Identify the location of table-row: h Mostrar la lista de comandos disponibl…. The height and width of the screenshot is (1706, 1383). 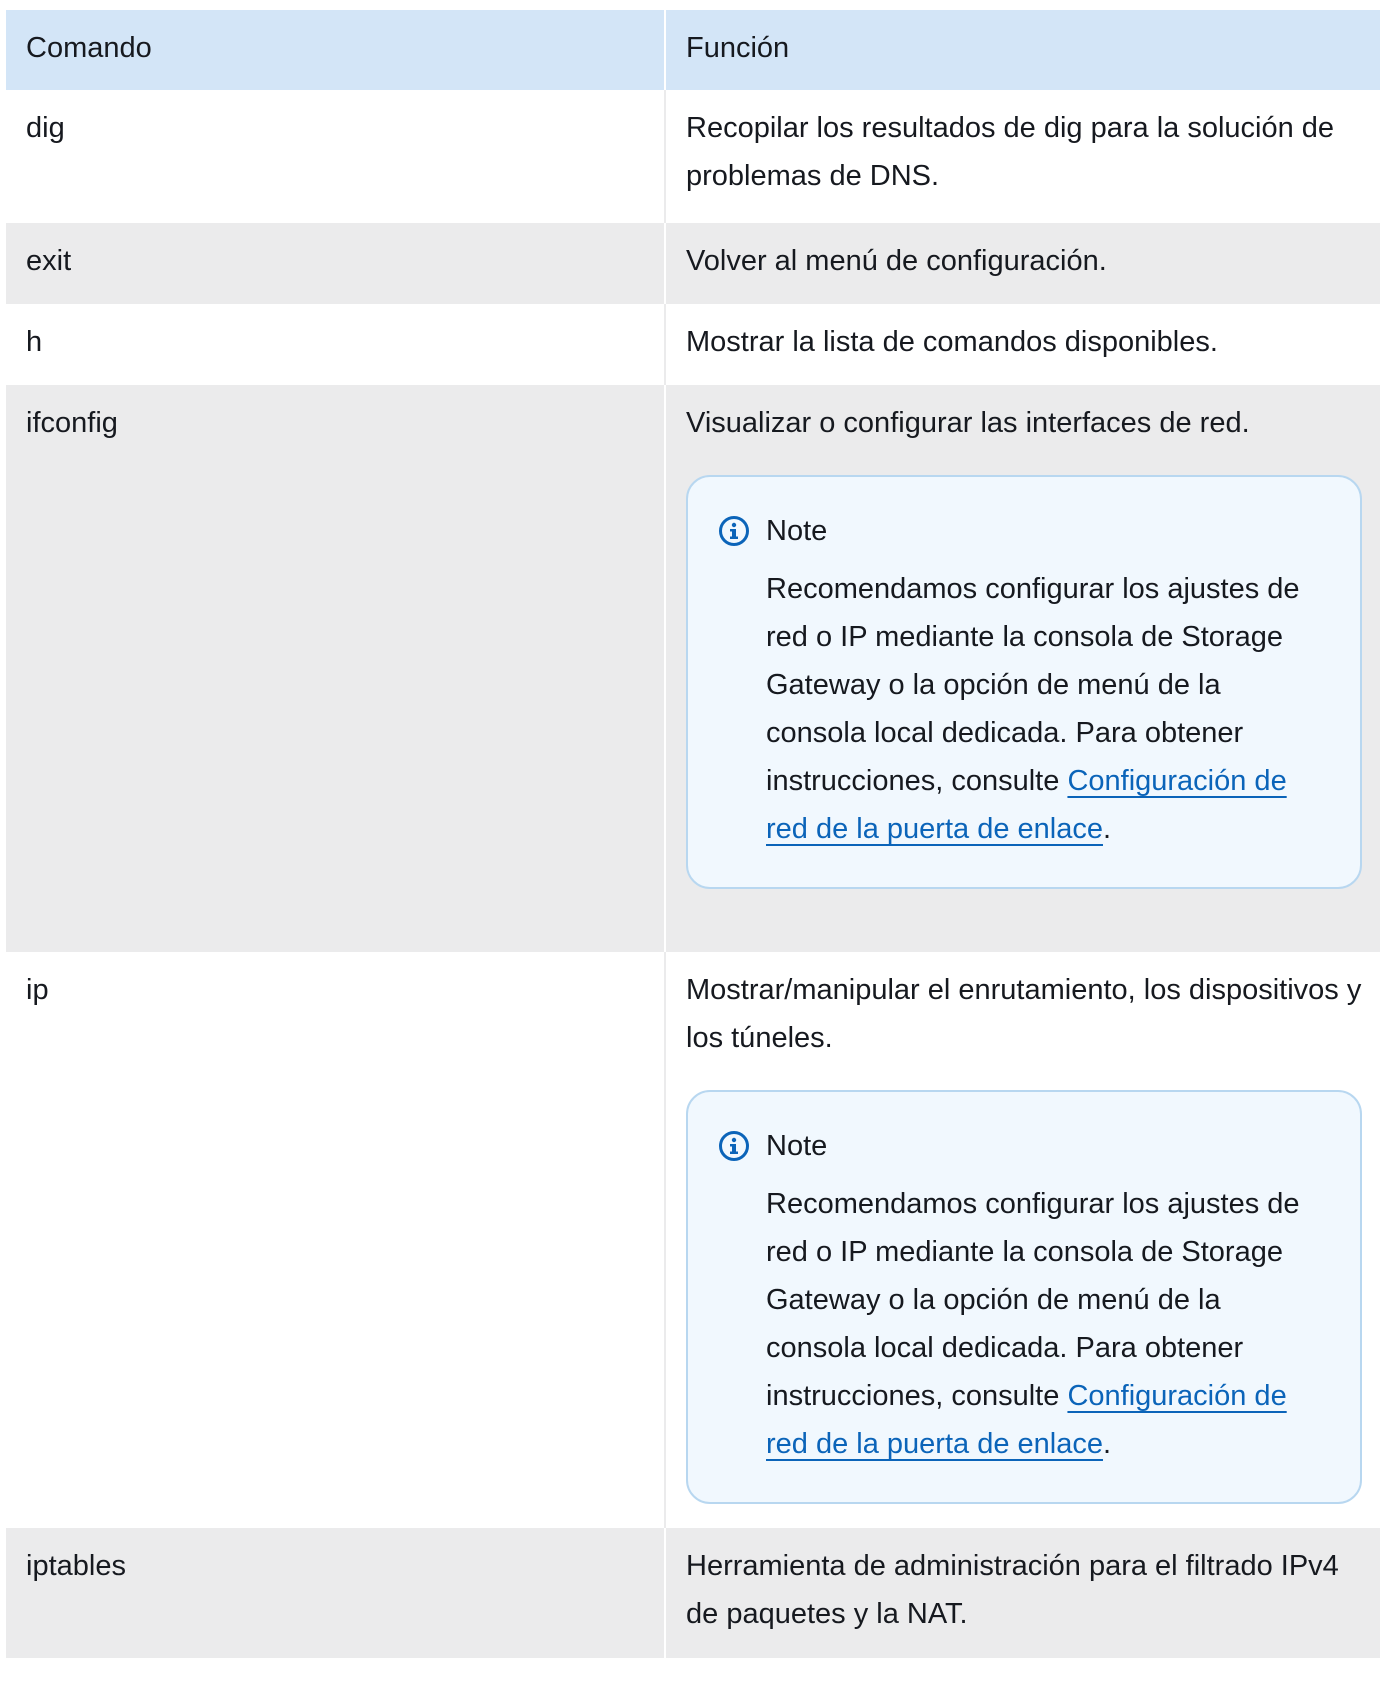
(693, 344).